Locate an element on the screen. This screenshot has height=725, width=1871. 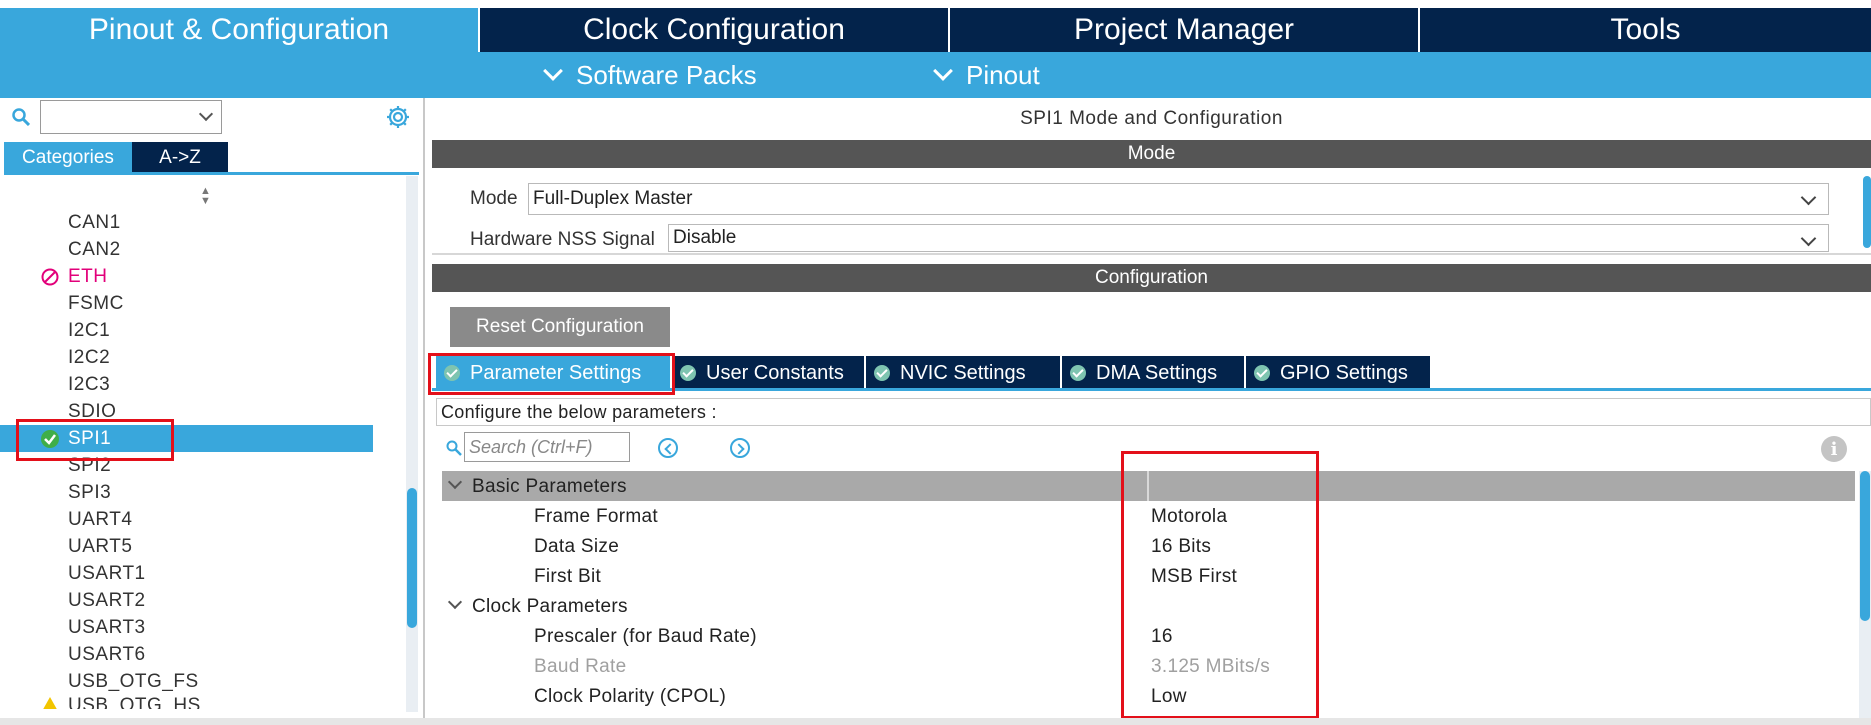
list-item-eth: ETH is located at coordinates (205, 276).